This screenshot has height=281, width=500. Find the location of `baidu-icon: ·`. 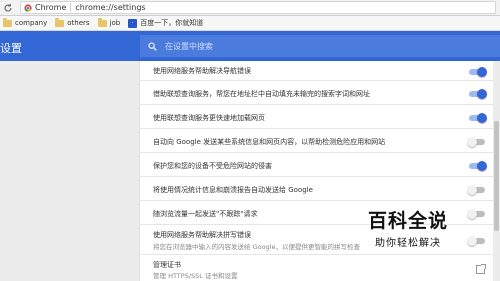

baidu-icon: · is located at coordinates (133, 23).